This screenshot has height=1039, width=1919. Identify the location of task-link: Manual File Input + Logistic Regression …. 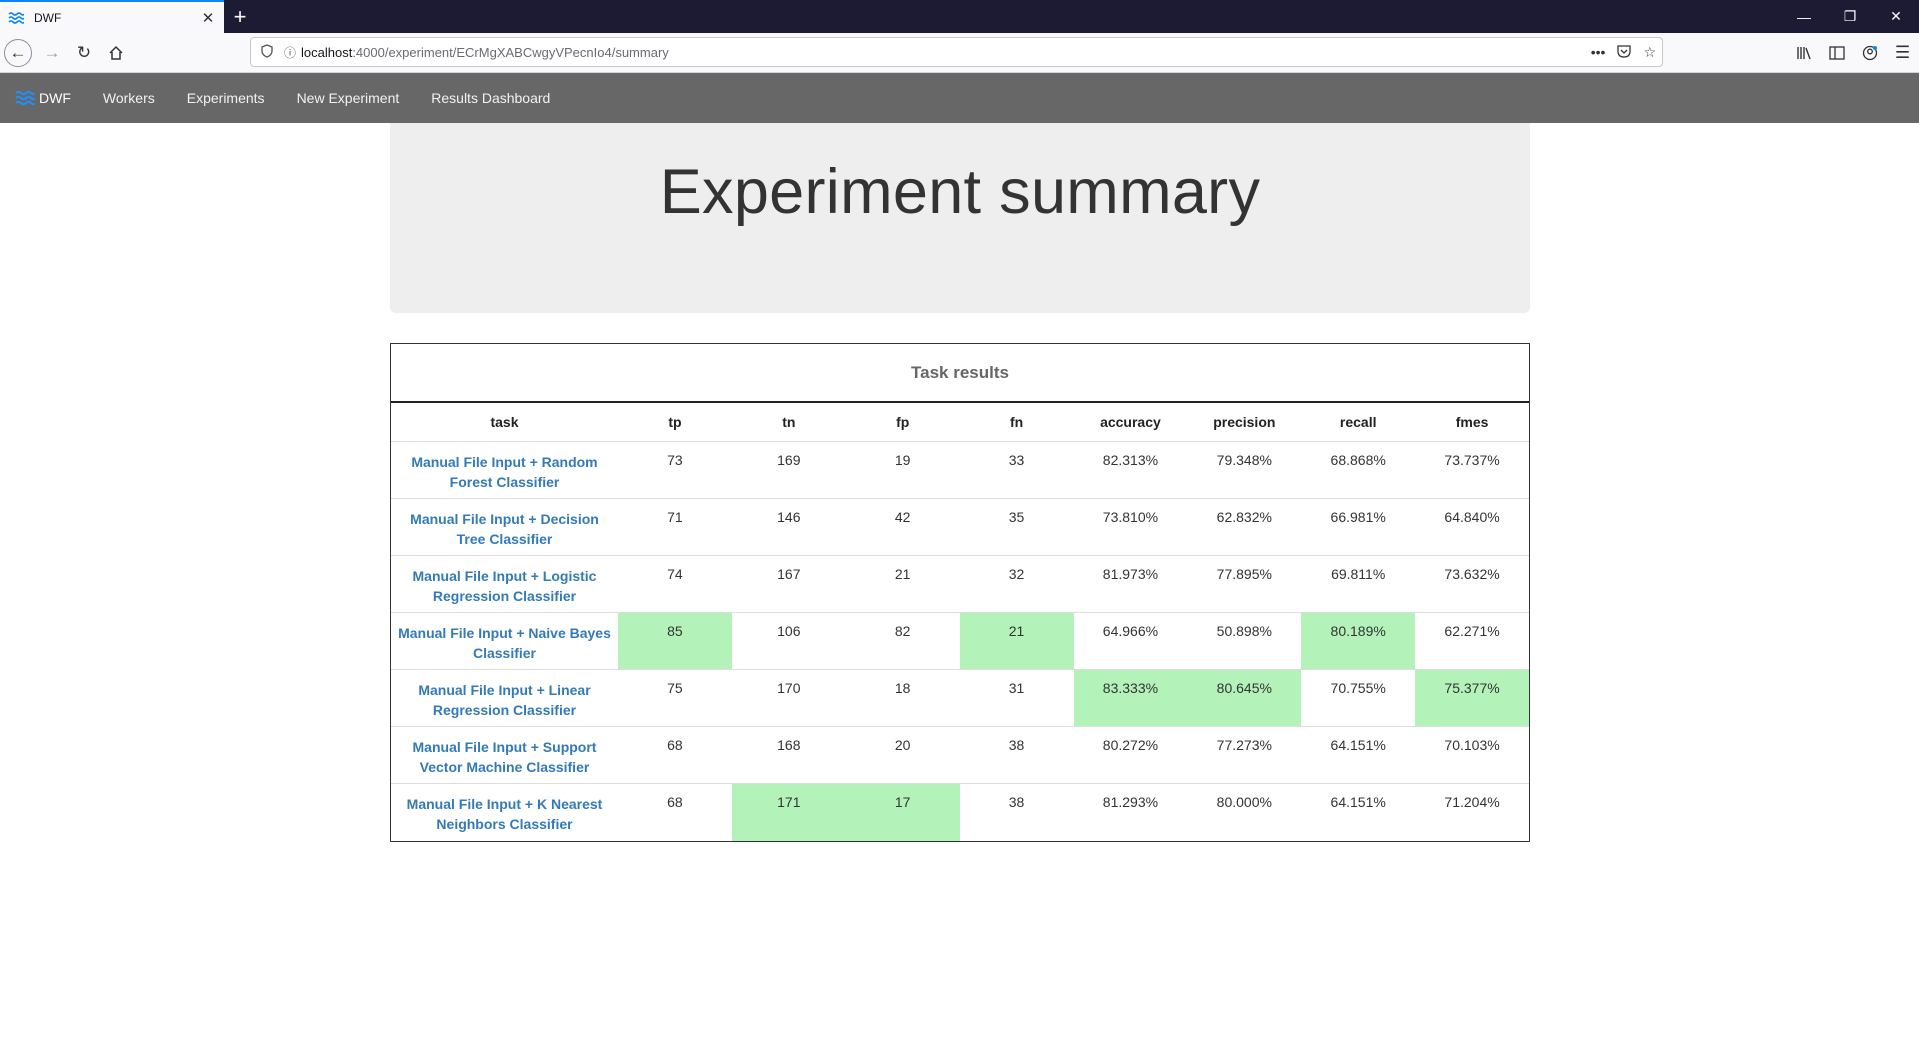
(505, 586).